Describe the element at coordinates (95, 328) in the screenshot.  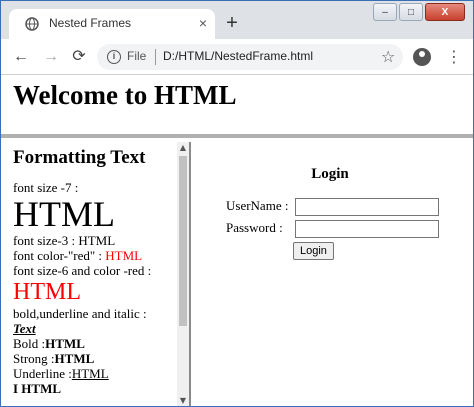
I see `biu-sample-line: Text` at that location.